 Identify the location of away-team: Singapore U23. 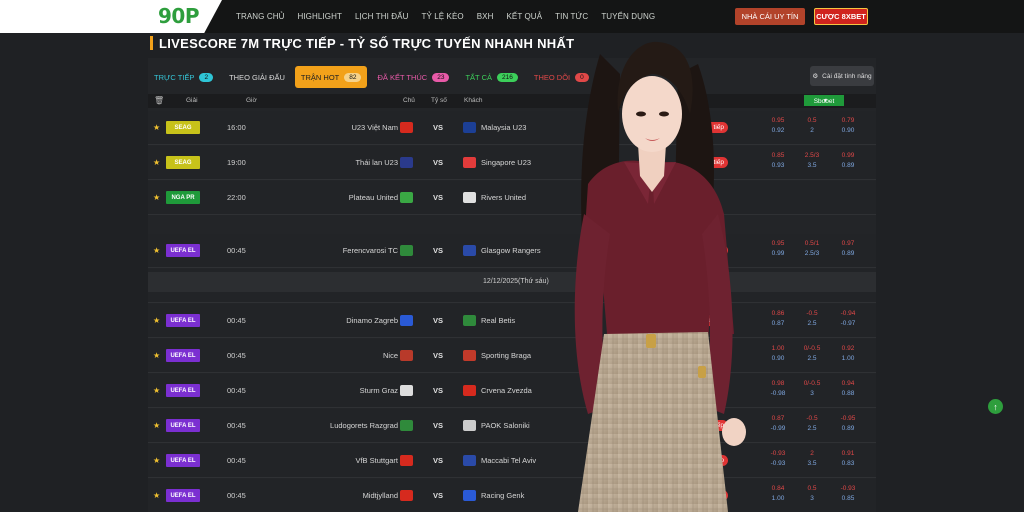
(506, 162).